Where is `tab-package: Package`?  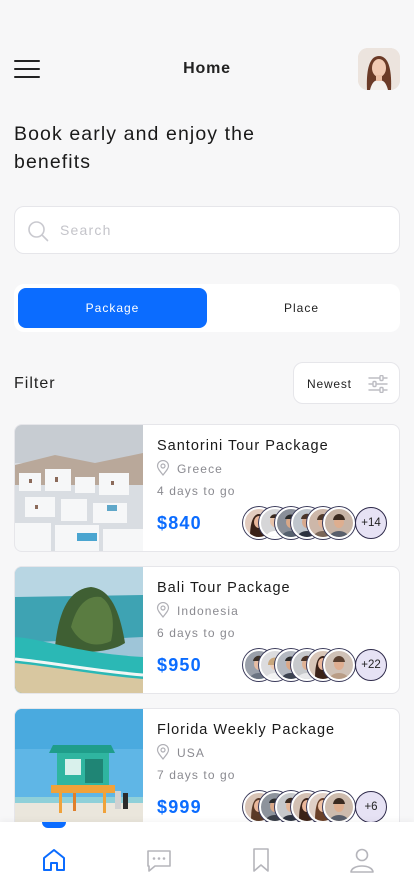 tab-package: Package is located at coordinates (112, 308).